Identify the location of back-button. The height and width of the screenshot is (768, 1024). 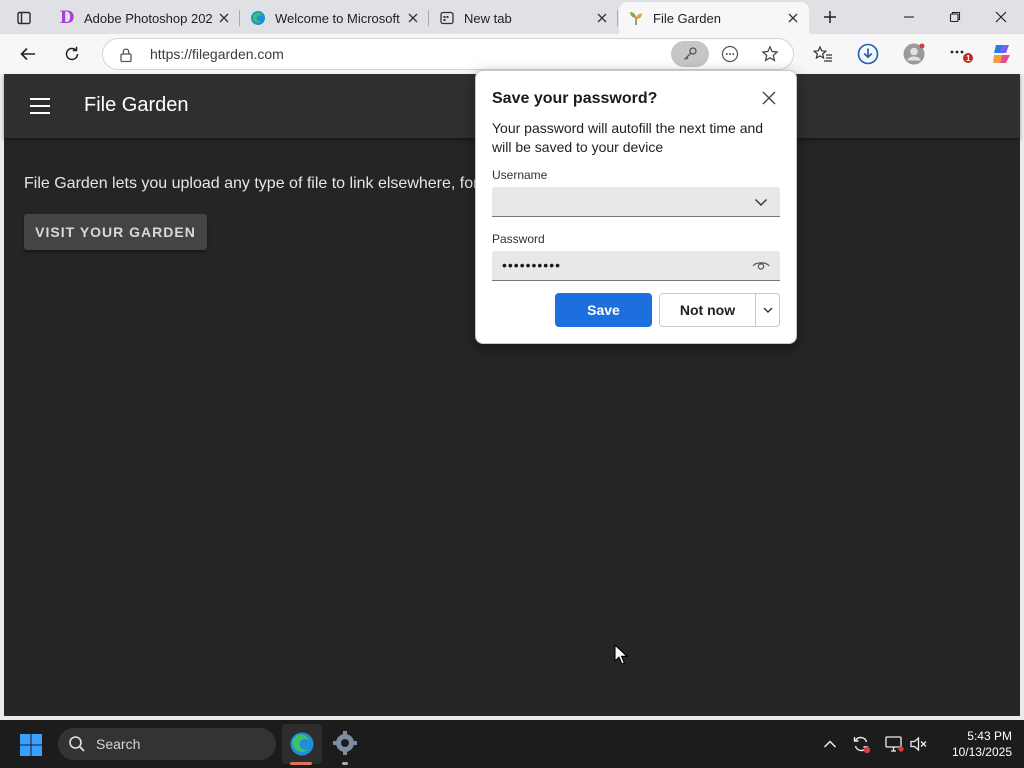
(28, 54).